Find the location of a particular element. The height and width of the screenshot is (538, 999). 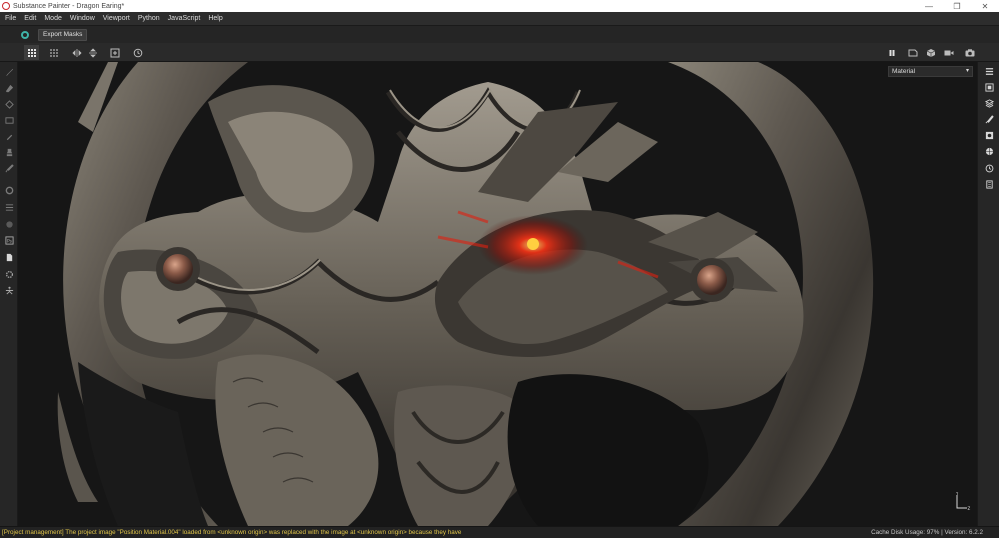

brush-settings-icon is located at coordinates (989, 119).